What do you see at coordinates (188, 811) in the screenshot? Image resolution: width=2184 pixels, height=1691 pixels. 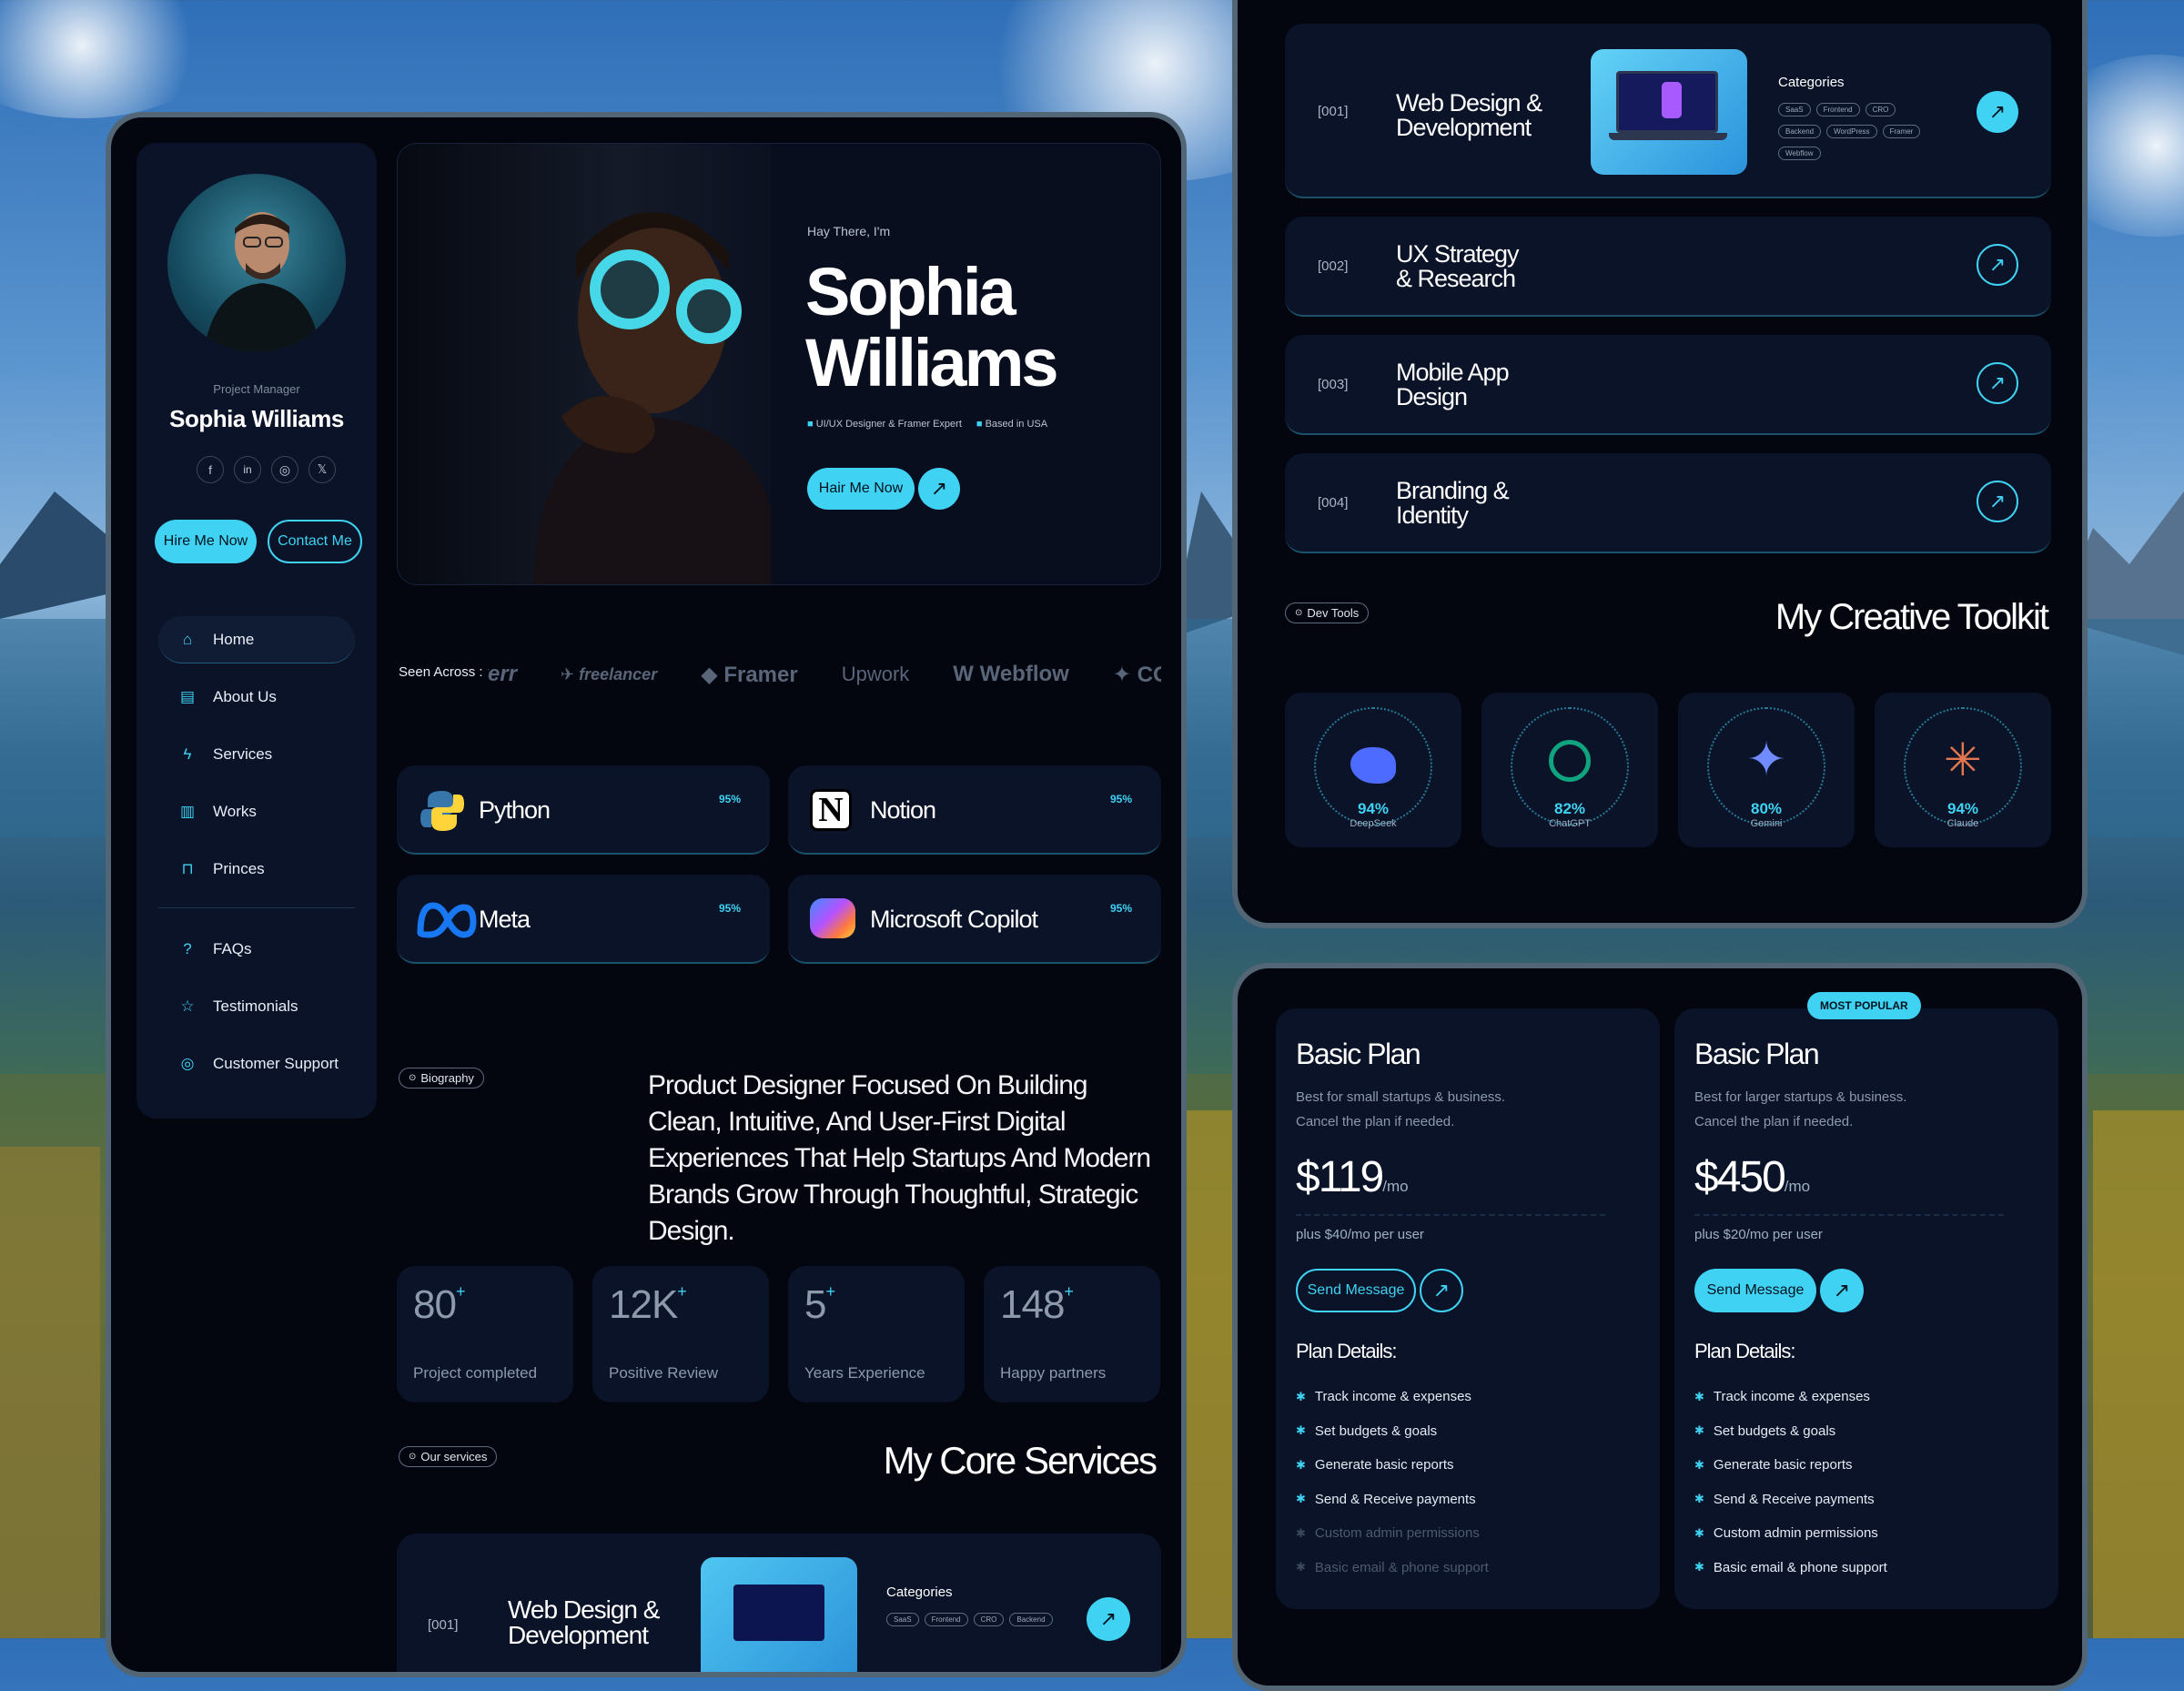 I see `folder-icon: ▥` at bounding box center [188, 811].